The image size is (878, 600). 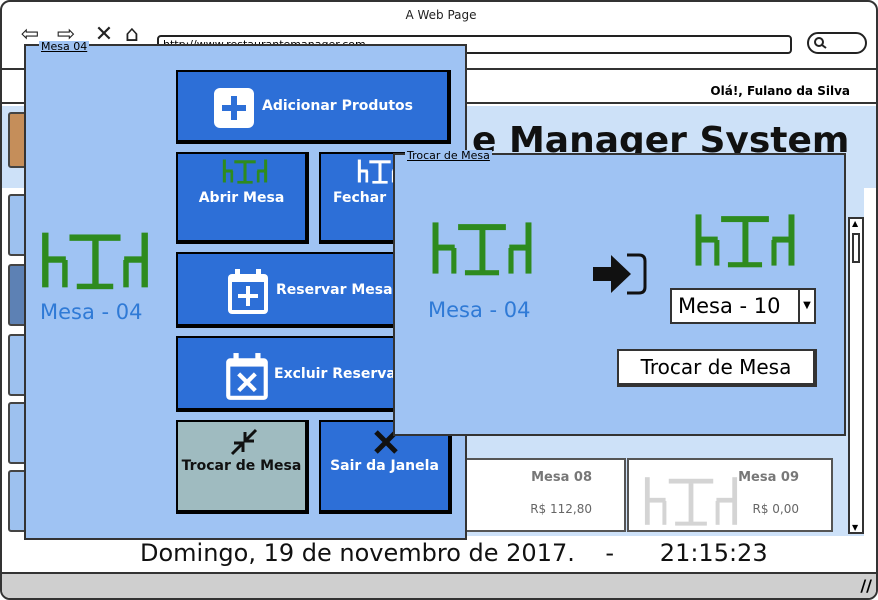 What do you see at coordinates (479, 310) in the screenshot?
I see `source-table-label: Mesa - 04` at bounding box center [479, 310].